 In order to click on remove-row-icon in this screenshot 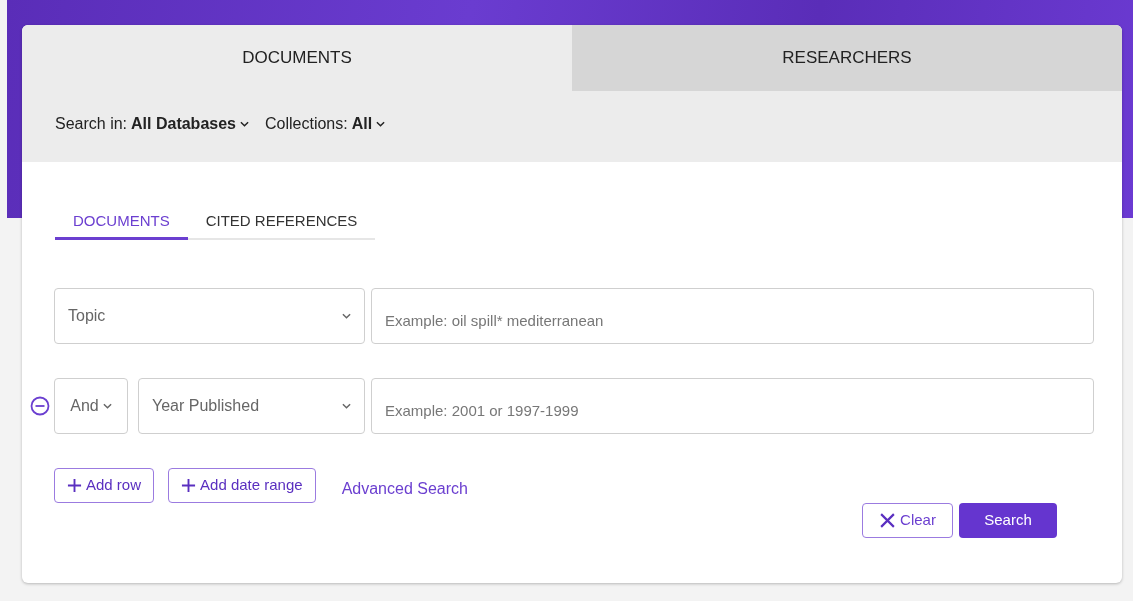, I will do `click(40, 406)`.